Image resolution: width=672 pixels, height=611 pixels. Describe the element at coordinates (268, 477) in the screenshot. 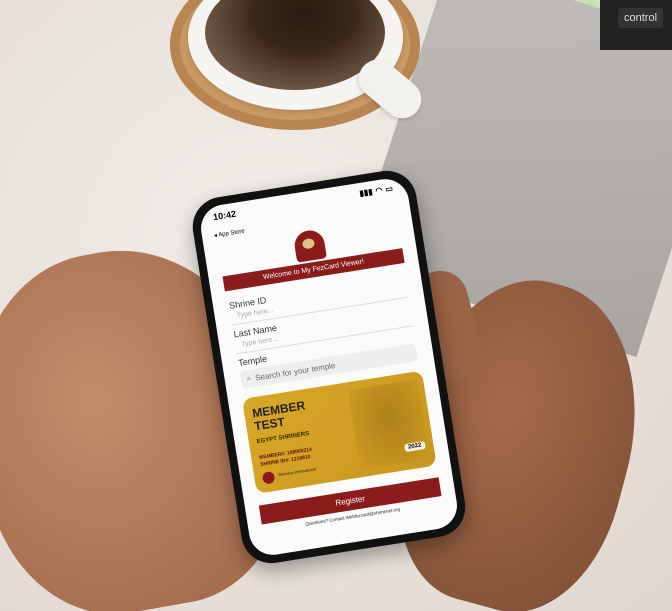

I see `shriners-logo-icon` at that location.